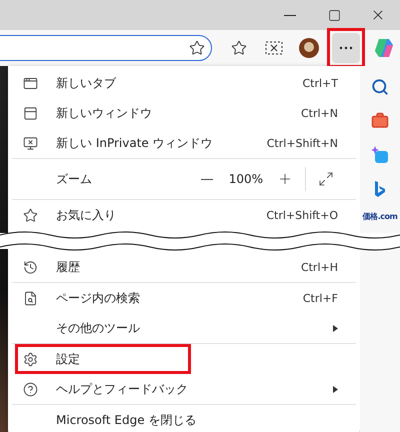 This screenshot has width=400, height=432. Describe the element at coordinates (161, 215) in the screenshot. I see `menu-item-label: お気に入り` at that location.